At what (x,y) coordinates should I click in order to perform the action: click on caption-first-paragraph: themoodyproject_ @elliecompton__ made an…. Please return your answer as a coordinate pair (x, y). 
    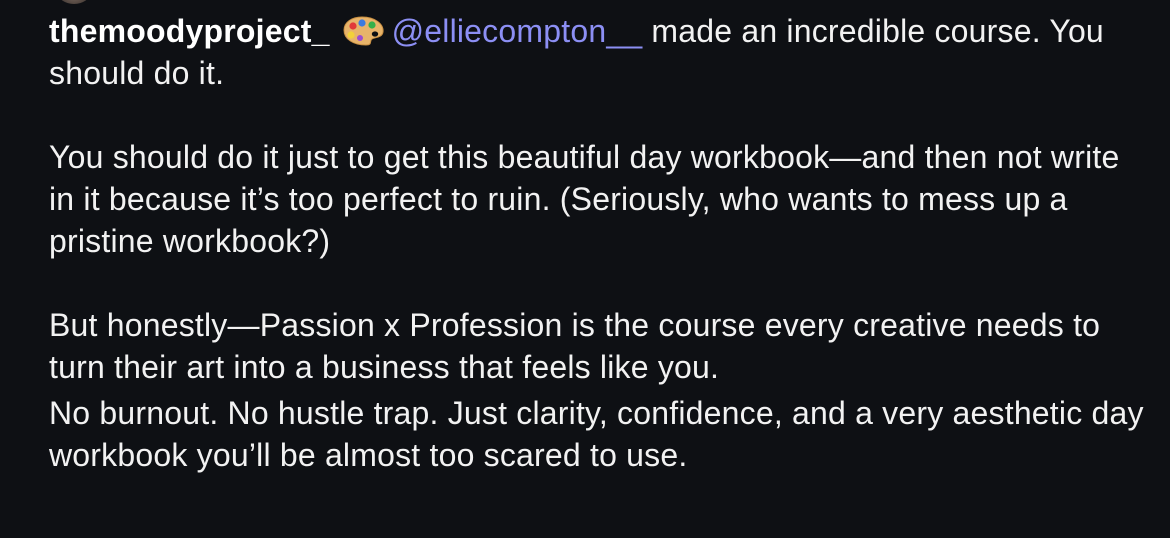
    Looking at the image, I should click on (599, 52).